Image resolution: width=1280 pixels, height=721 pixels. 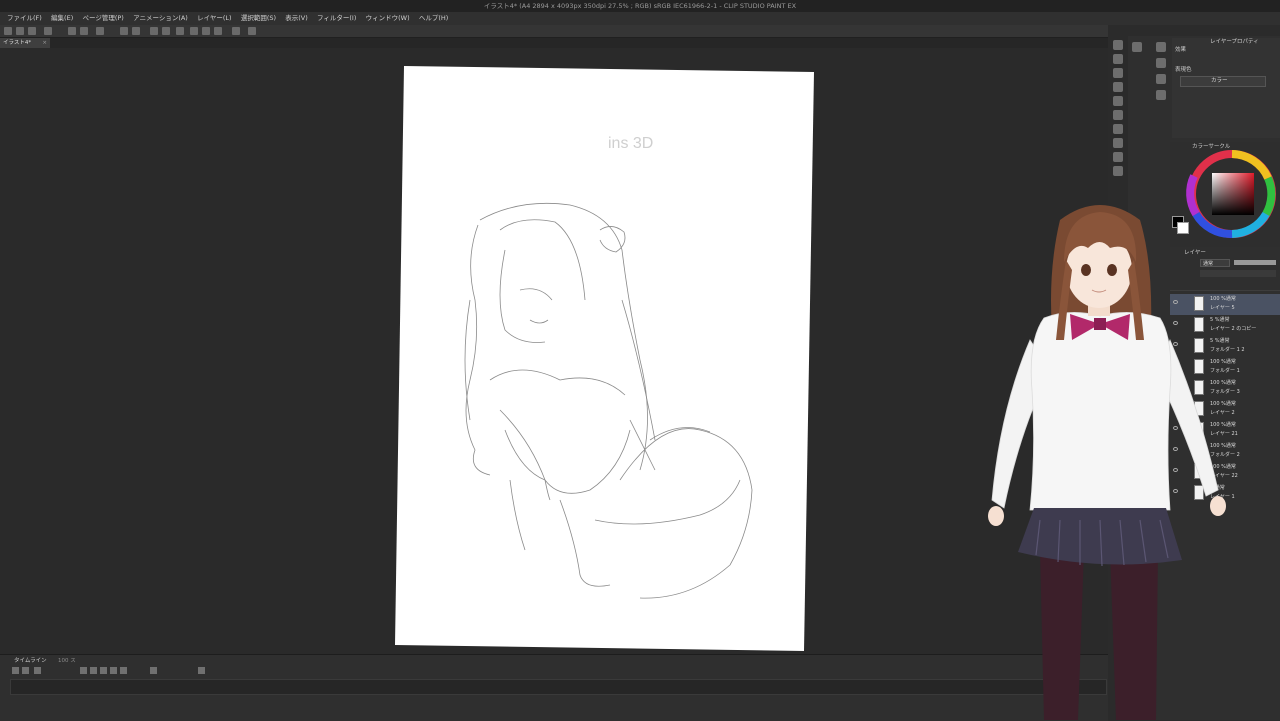 I want to click on layer-property-tab: レイヤープロパティ, so click(x=1234, y=42).